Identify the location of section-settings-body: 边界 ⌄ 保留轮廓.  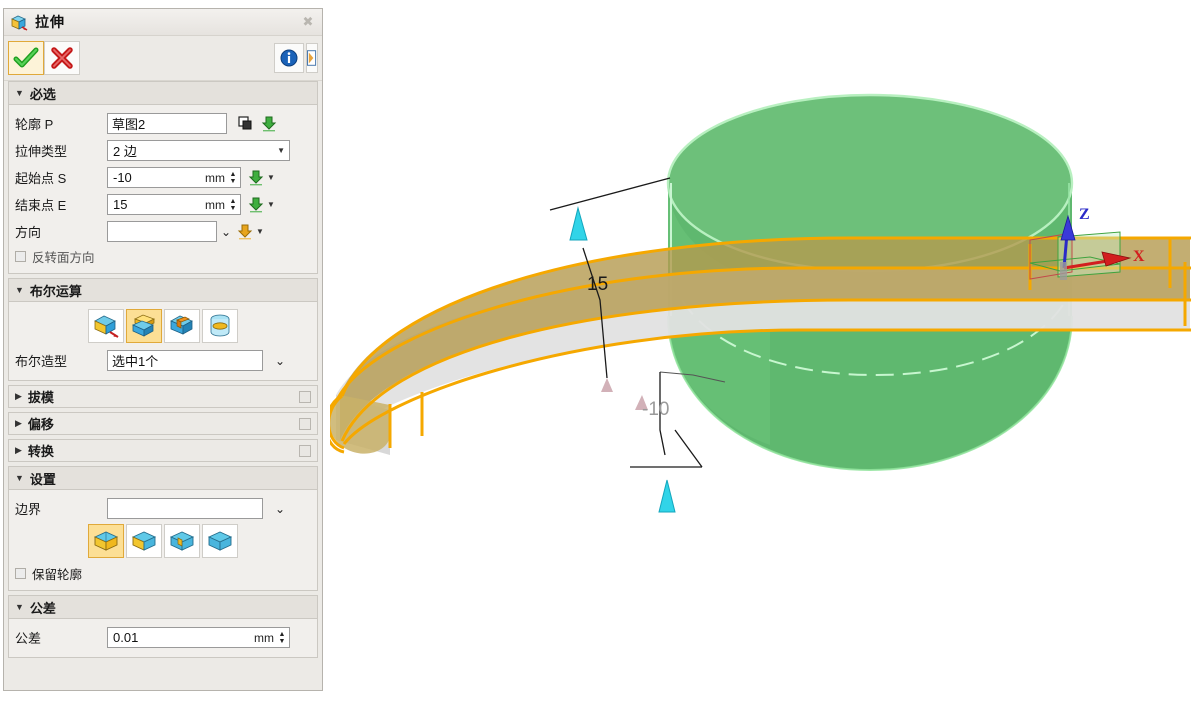
(163, 540).